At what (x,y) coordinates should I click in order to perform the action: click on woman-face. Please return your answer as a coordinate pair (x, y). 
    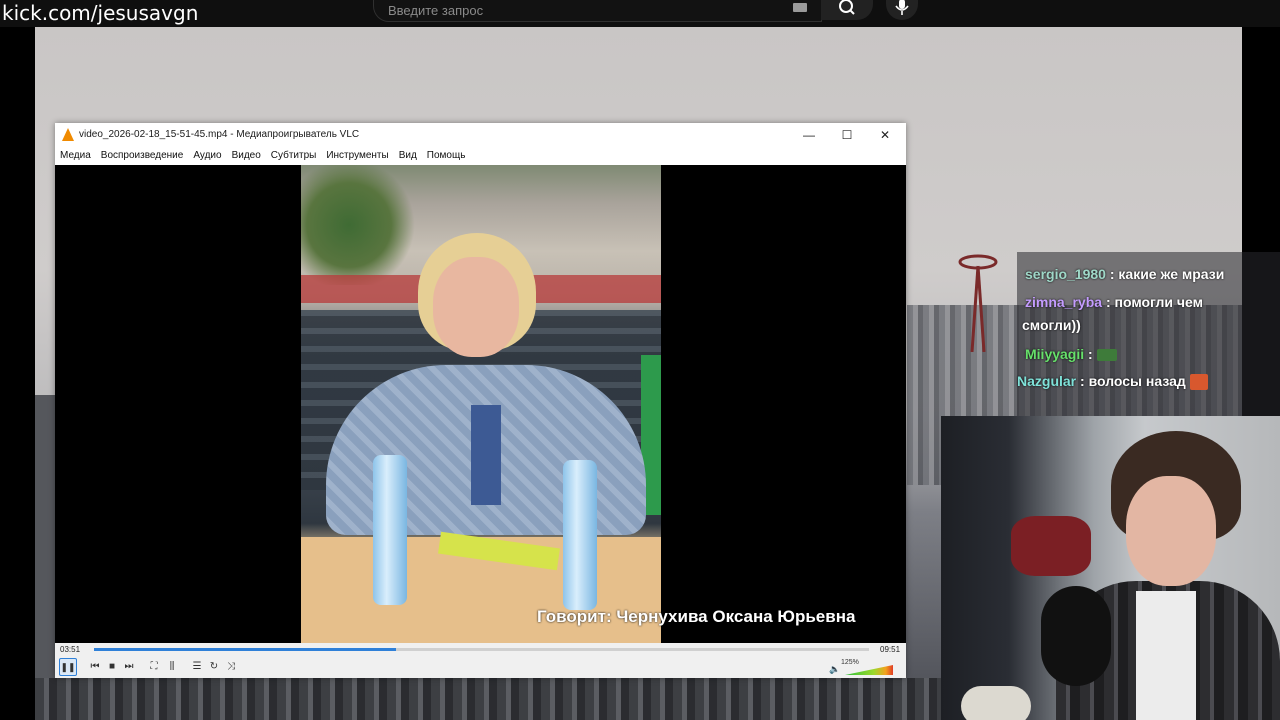
    Looking at the image, I should click on (476, 307).